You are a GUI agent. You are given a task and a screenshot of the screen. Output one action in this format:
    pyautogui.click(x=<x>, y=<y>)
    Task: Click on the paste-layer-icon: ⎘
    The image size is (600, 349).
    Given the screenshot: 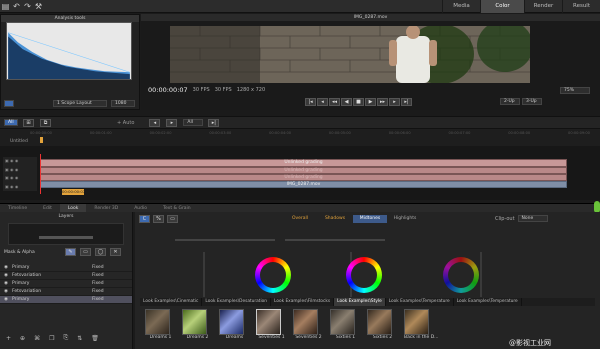 What is the action you would take?
    pyautogui.click(x=65, y=338)
    